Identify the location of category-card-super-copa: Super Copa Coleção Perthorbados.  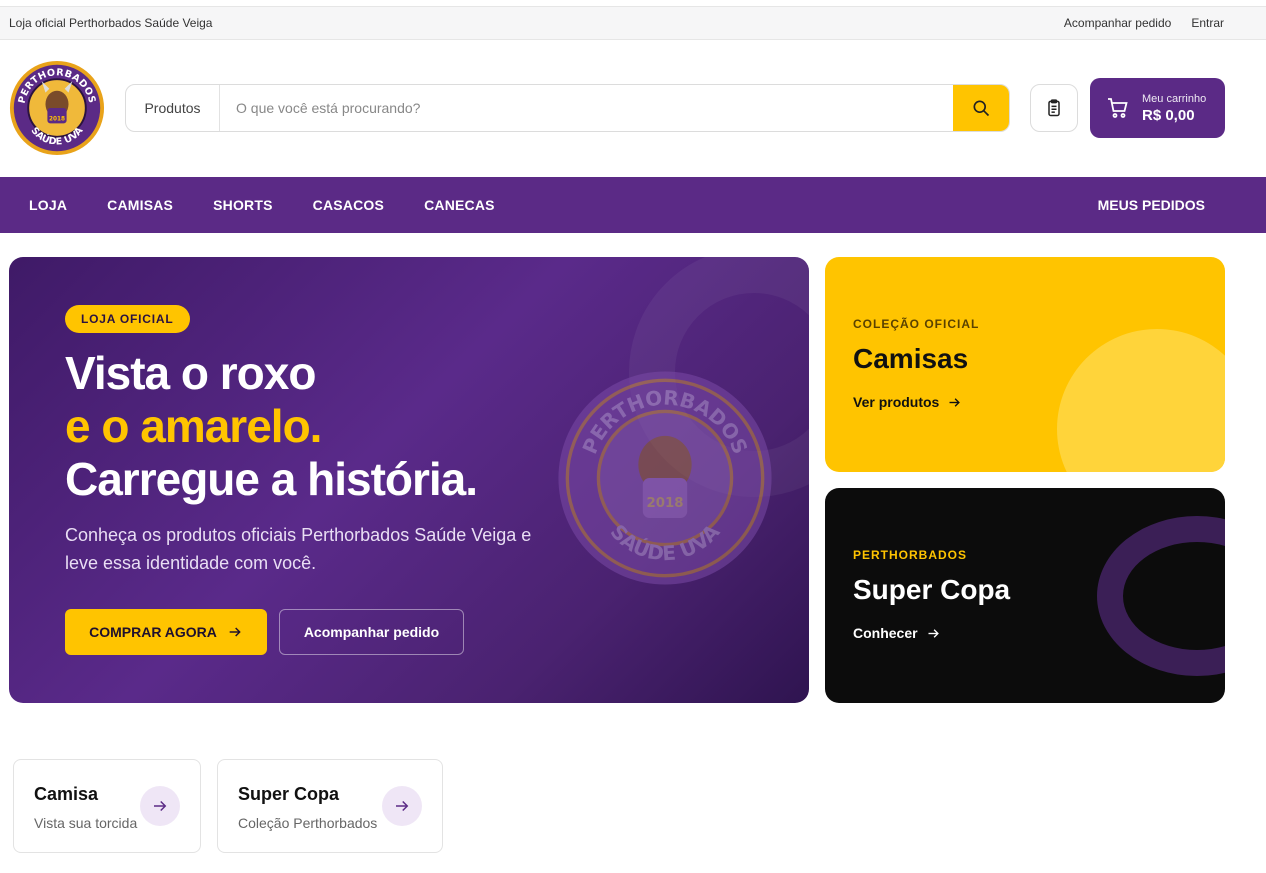
(330, 806).